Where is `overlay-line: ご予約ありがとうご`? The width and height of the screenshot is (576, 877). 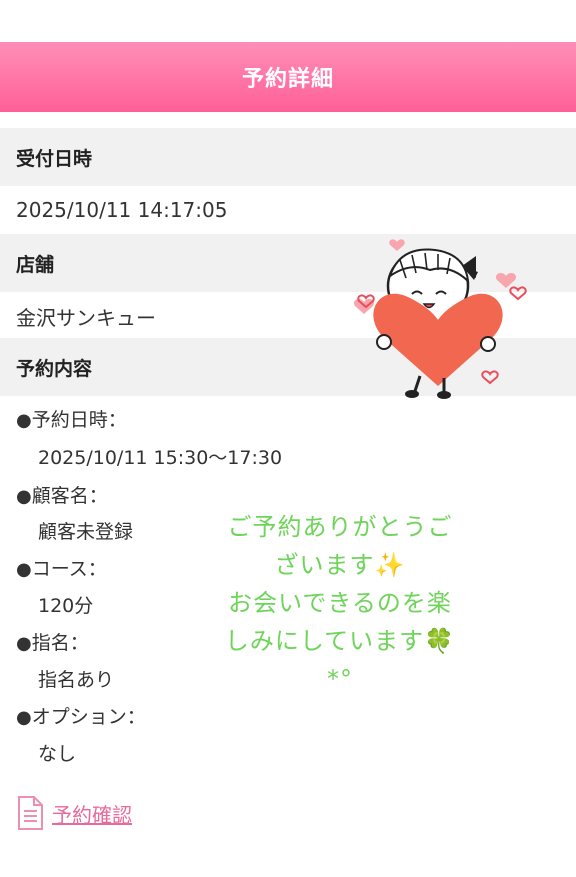 overlay-line: ご予約ありがとうご is located at coordinates (340, 527).